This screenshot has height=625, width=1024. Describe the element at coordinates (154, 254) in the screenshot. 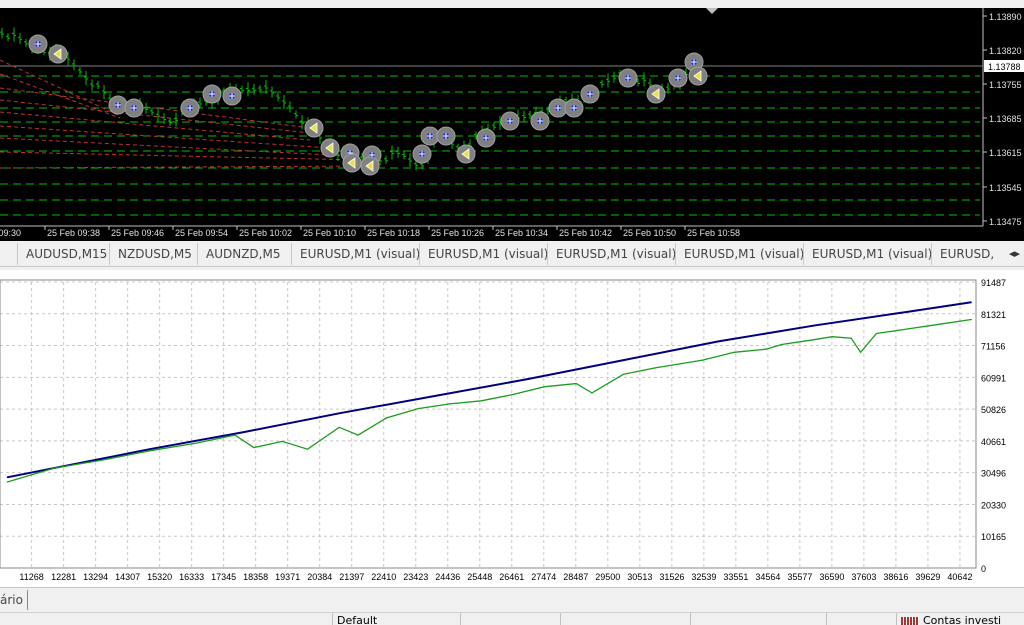

I see `tab-nzdusd-m5: NZDUSD,M5` at that location.